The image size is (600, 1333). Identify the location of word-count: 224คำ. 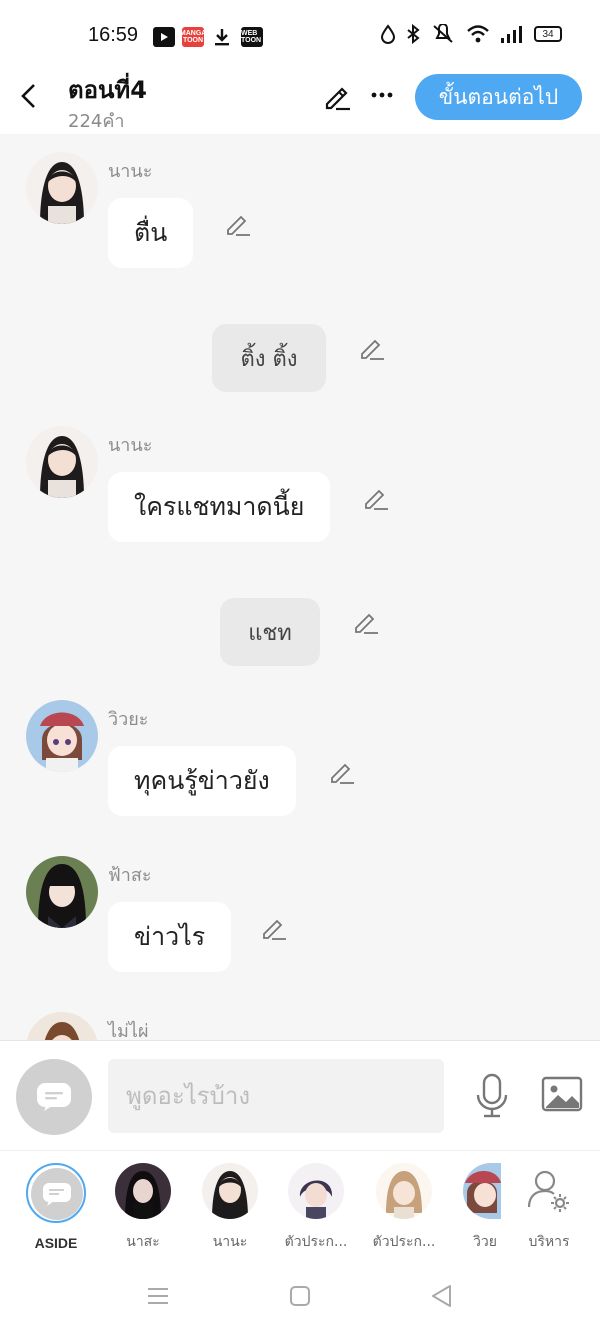
(96, 121).